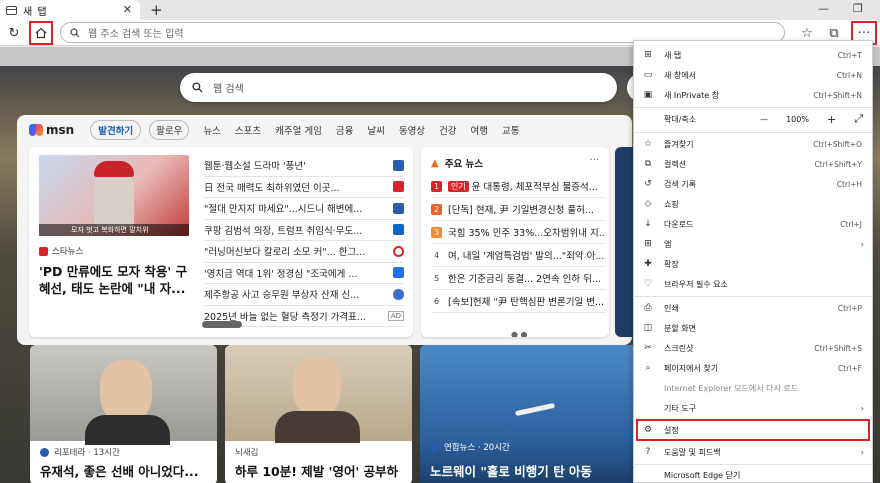 This screenshot has height=483, width=880. Describe the element at coordinates (463, 164) in the screenshot. I see `trending-title: 주요 뉴스` at that location.